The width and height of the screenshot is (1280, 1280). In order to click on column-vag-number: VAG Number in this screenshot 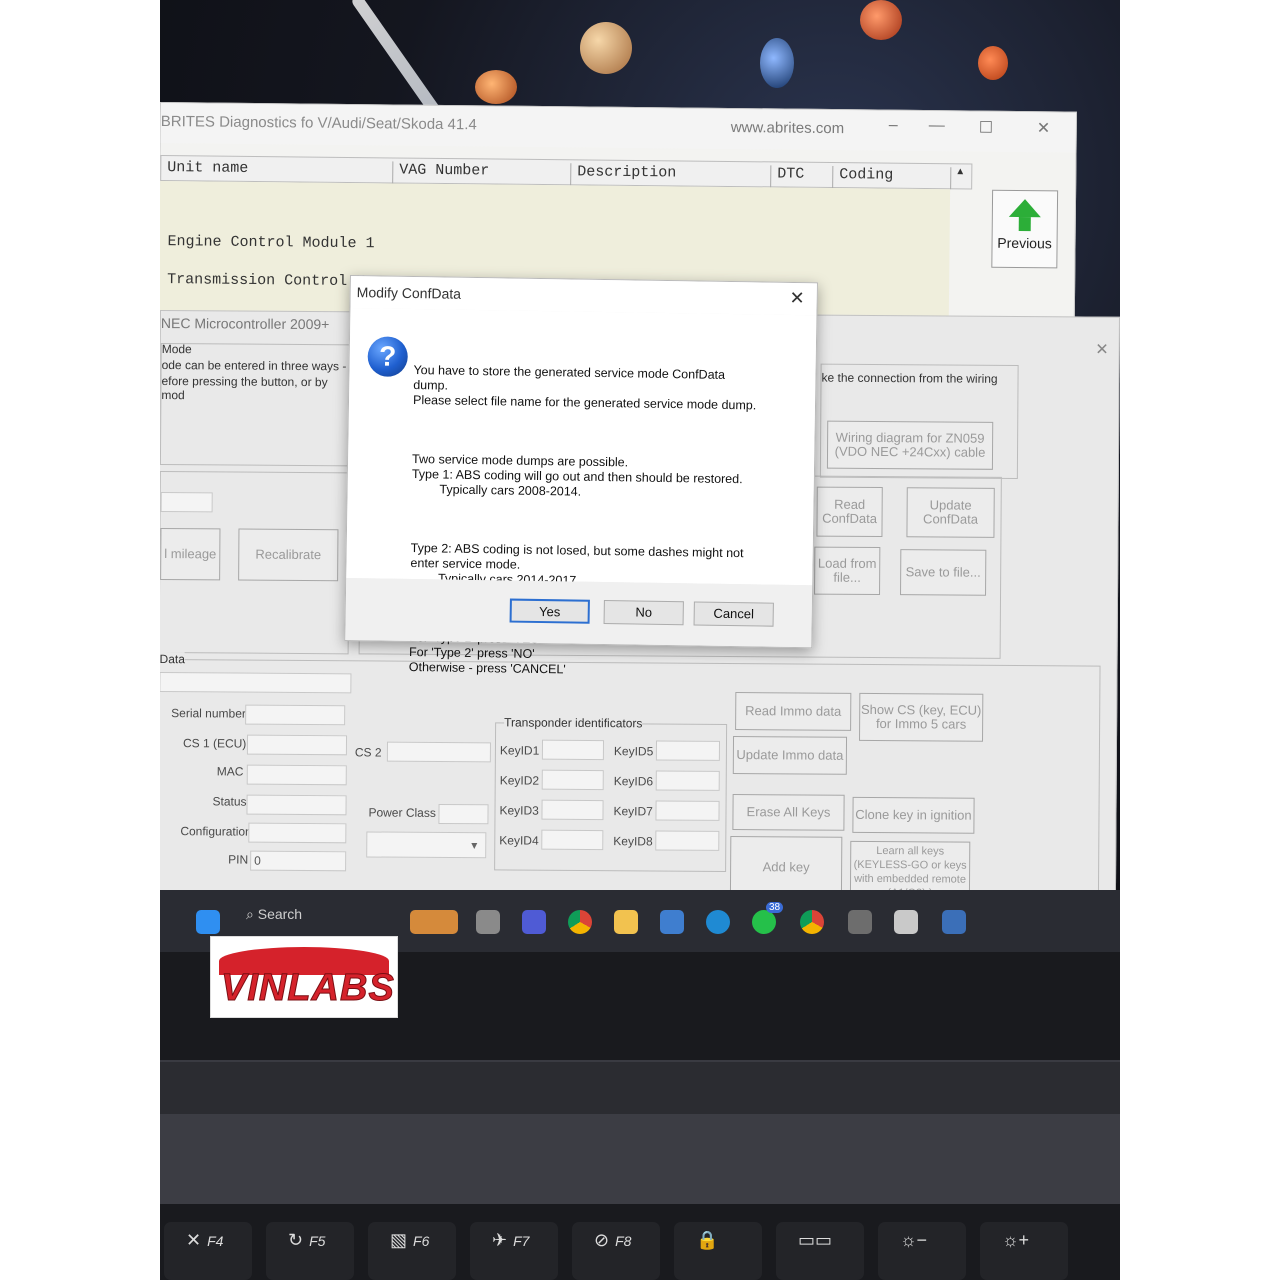, I will do `click(482, 173)`.